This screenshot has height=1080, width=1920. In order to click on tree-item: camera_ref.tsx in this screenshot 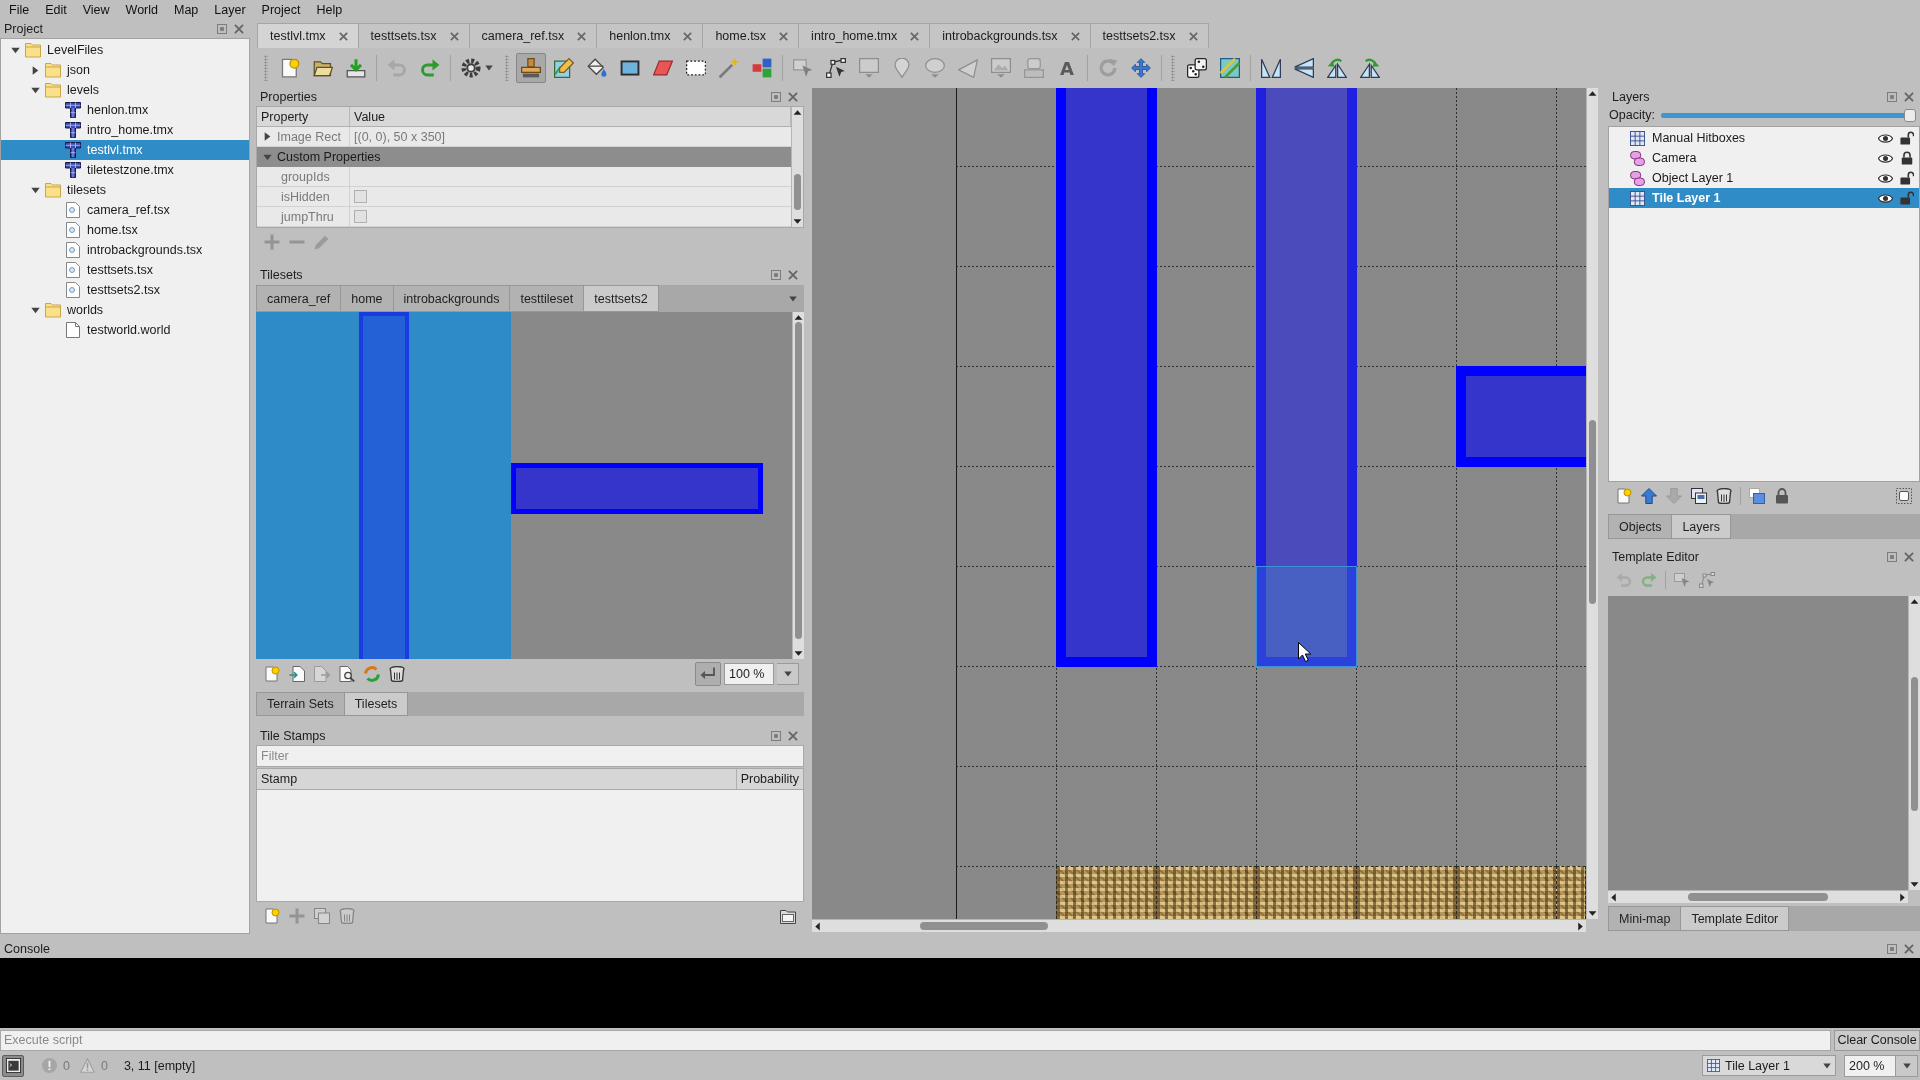, I will do `click(125, 210)`.